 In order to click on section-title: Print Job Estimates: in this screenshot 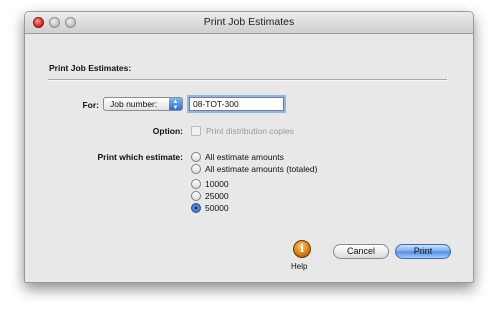, I will do `click(90, 68)`.